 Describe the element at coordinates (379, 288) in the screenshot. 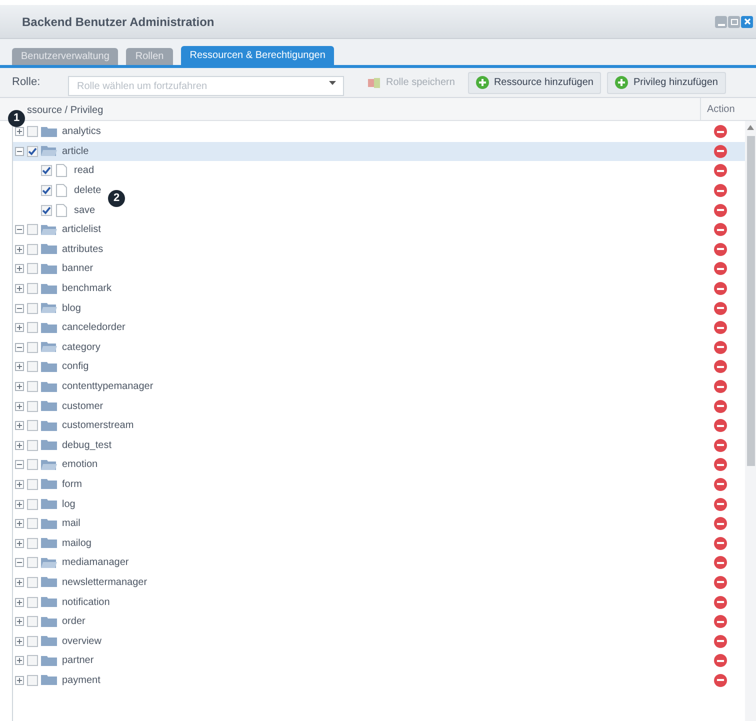

I see `tree-row-highlight: benchmark` at that location.